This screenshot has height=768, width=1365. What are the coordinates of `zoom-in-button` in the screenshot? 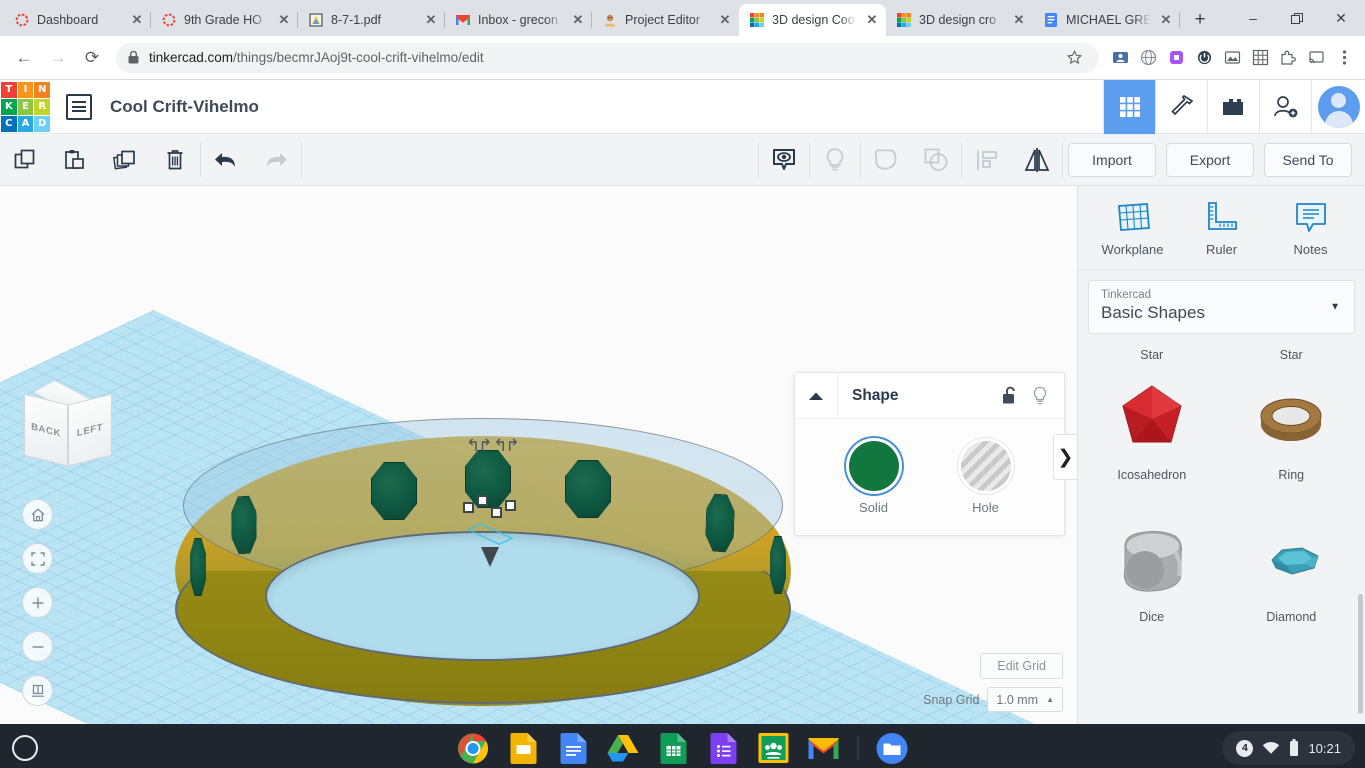 It's located at (37, 602).